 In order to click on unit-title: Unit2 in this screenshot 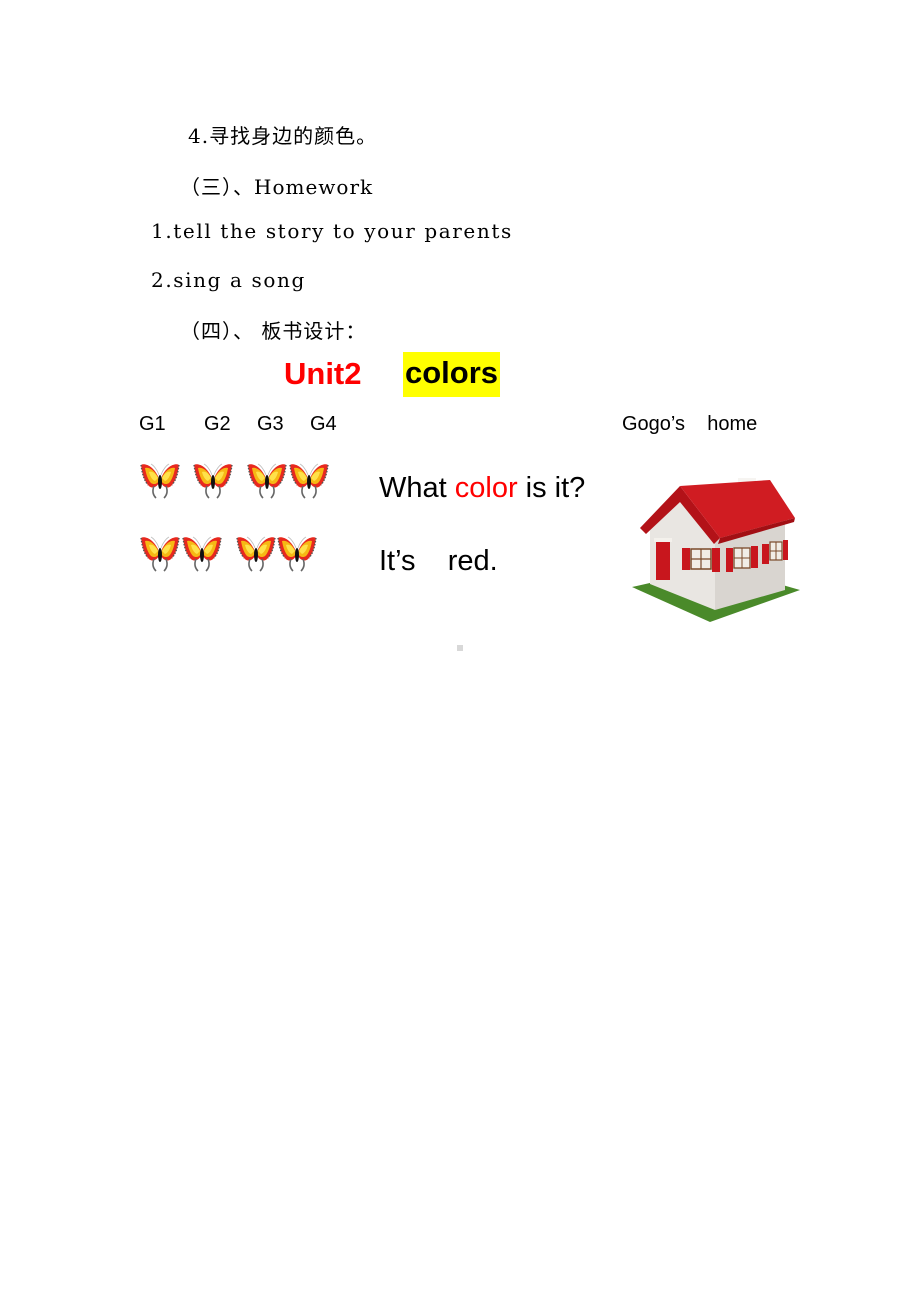, I will do `click(323, 373)`.